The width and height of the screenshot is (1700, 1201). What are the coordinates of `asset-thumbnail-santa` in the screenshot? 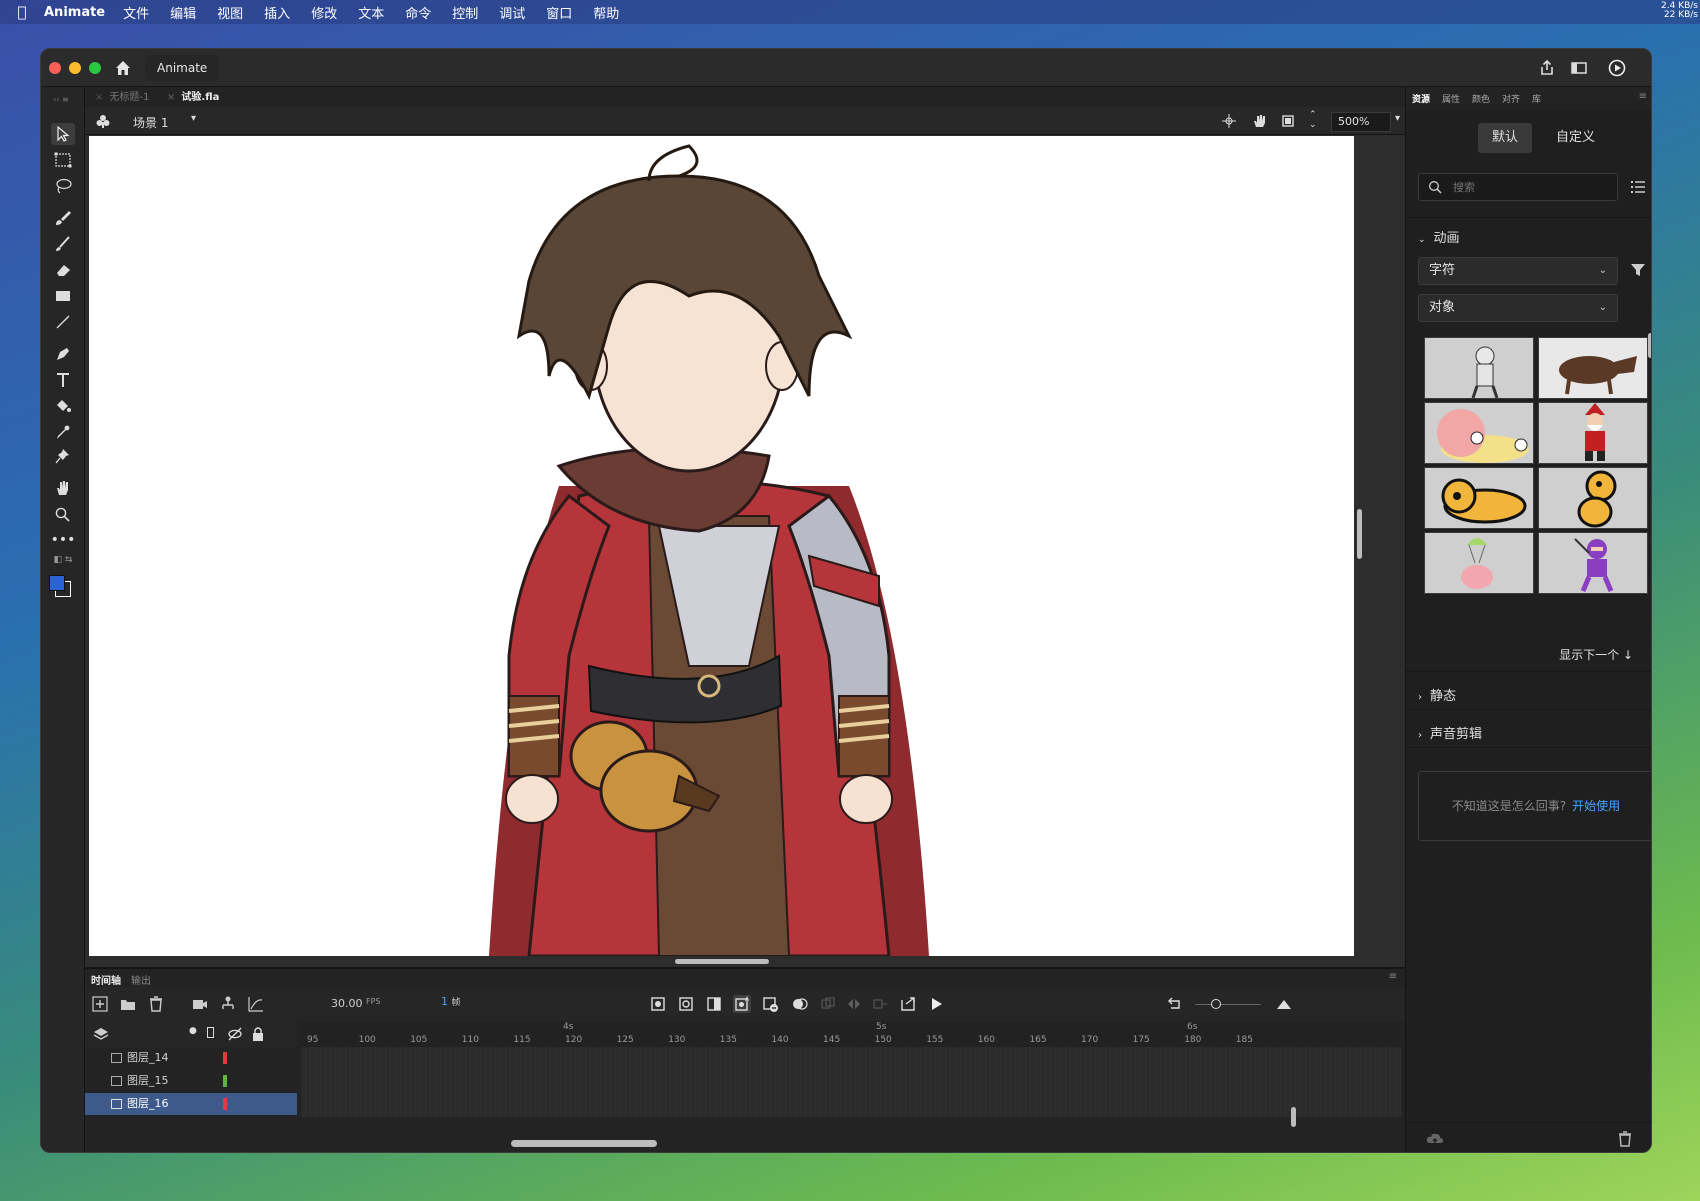 It's located at (1593, 433).